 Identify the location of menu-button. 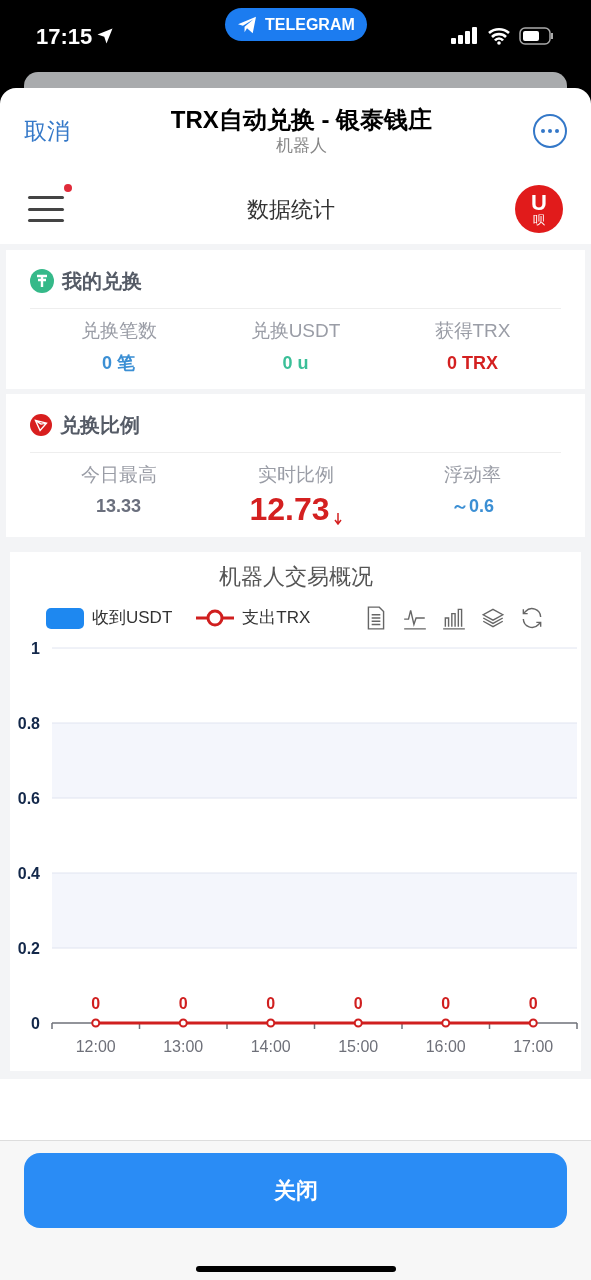
(47, 209).